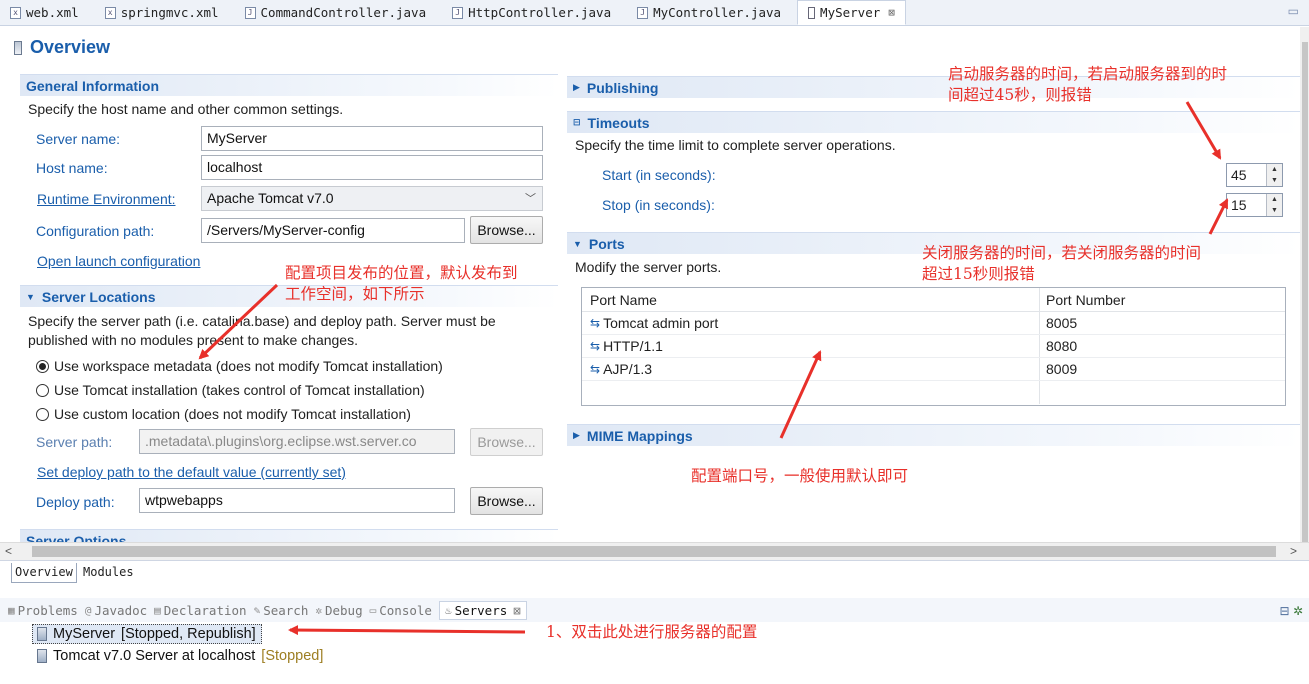 Image resolution: width=1309 pixels, height=684 pixels. What do you see at coordinates (75, 502) in the screenshot?
I see `deploy-path-label: Deploy path:` at bounding box center [75, 502].